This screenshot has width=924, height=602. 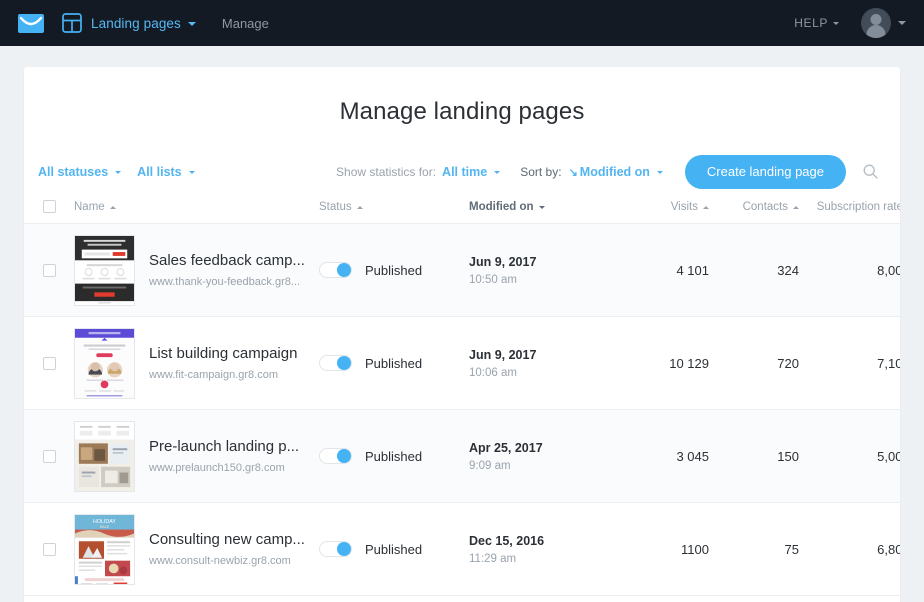 I want to click on sort-direction-icon: ↘, so click(x=573, y=172).